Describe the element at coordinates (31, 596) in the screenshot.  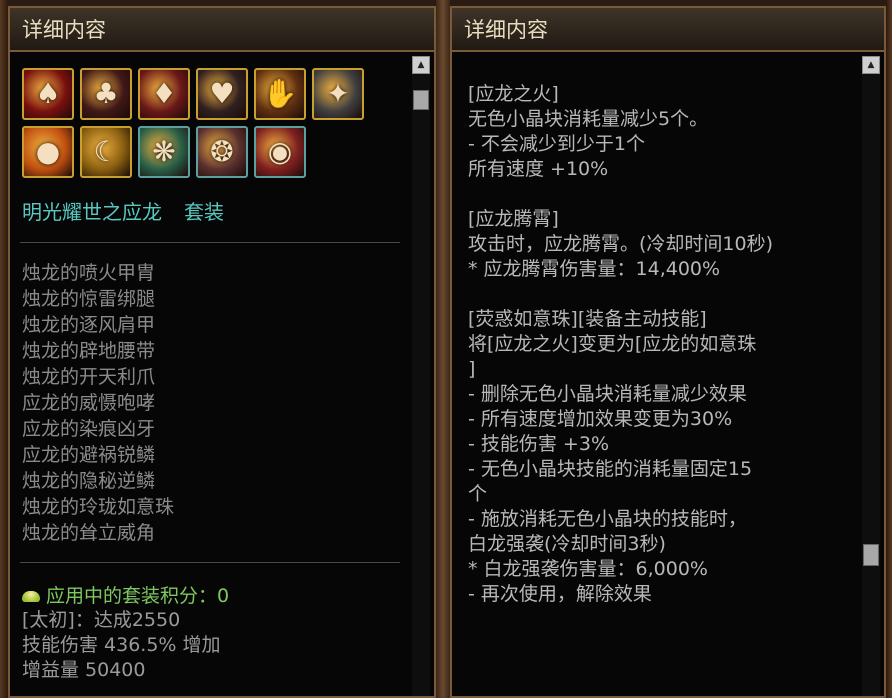
I see `green-gem-icon` at that location.